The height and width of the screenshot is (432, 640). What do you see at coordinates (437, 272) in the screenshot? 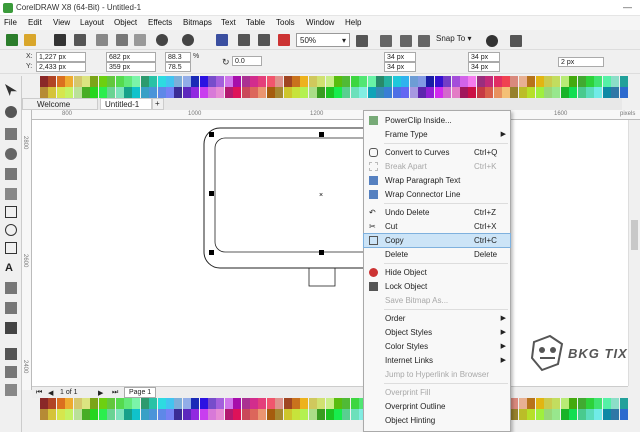
I see `menu-item-hide-object: Hide Object` at bounding box center [437, 272].